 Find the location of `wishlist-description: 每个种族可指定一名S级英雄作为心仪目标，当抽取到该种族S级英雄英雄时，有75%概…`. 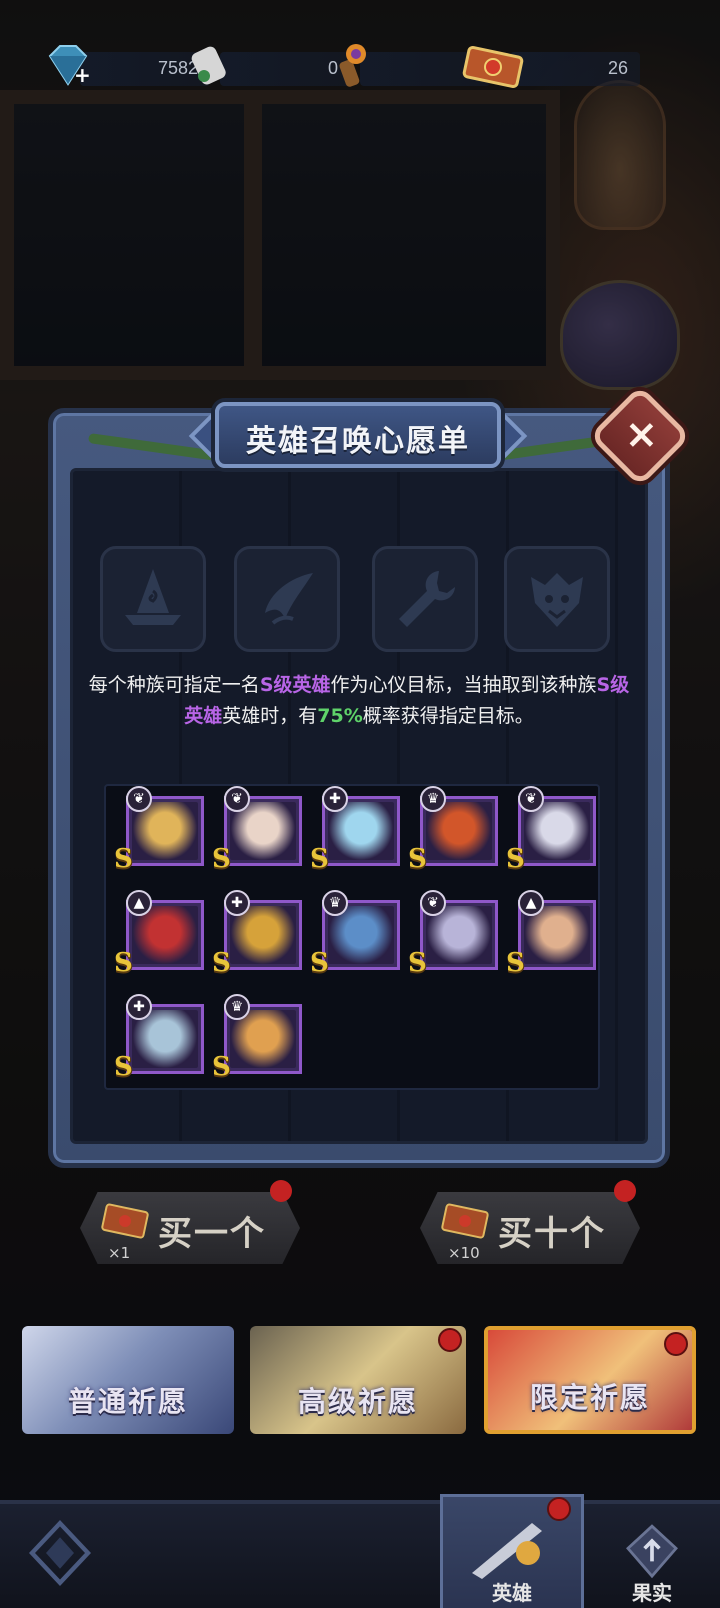

wishlist-description: 每个种族可指定一名S级英雄作为心仪目标，当抽取到该种族S级英雄英雄时，有75%概… is located at coordinates (359, 701).